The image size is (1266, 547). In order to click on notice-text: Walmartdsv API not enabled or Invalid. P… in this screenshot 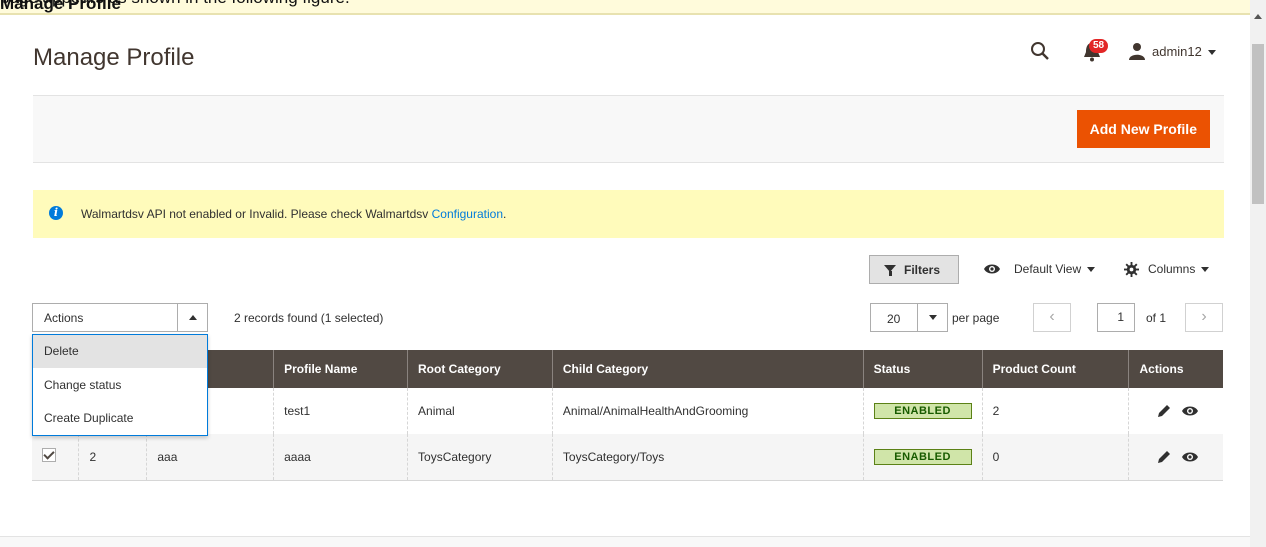, I will do `click(294, 214)`.